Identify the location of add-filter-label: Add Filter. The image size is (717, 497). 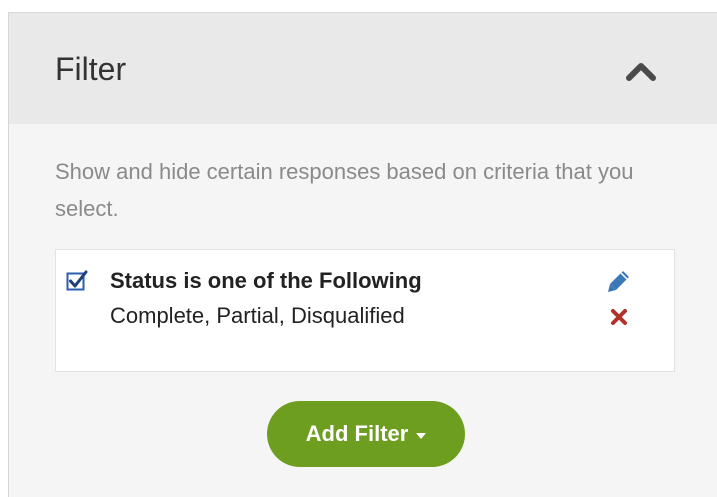
(357, 433).